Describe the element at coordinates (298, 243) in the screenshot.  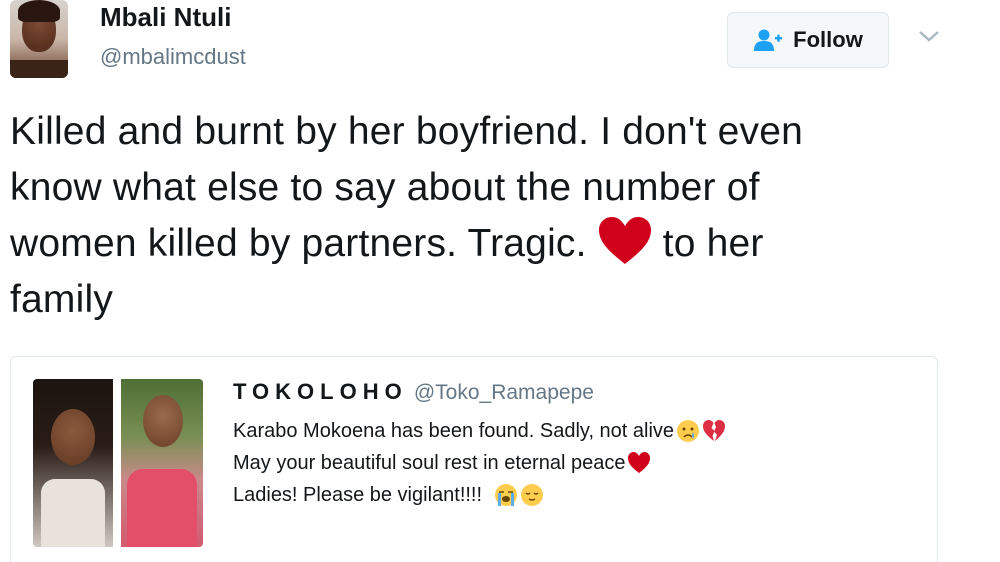
I see `tweet-line-part: women killed by partners. Tragic.` at that location.